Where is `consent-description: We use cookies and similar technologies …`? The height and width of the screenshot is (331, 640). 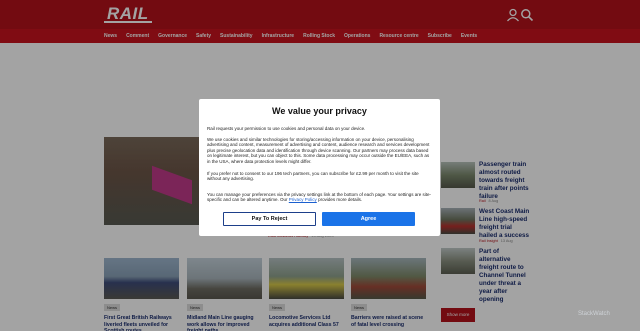 consent-description: We use cookies and similar technologies … is located at coordinates (318, 150).